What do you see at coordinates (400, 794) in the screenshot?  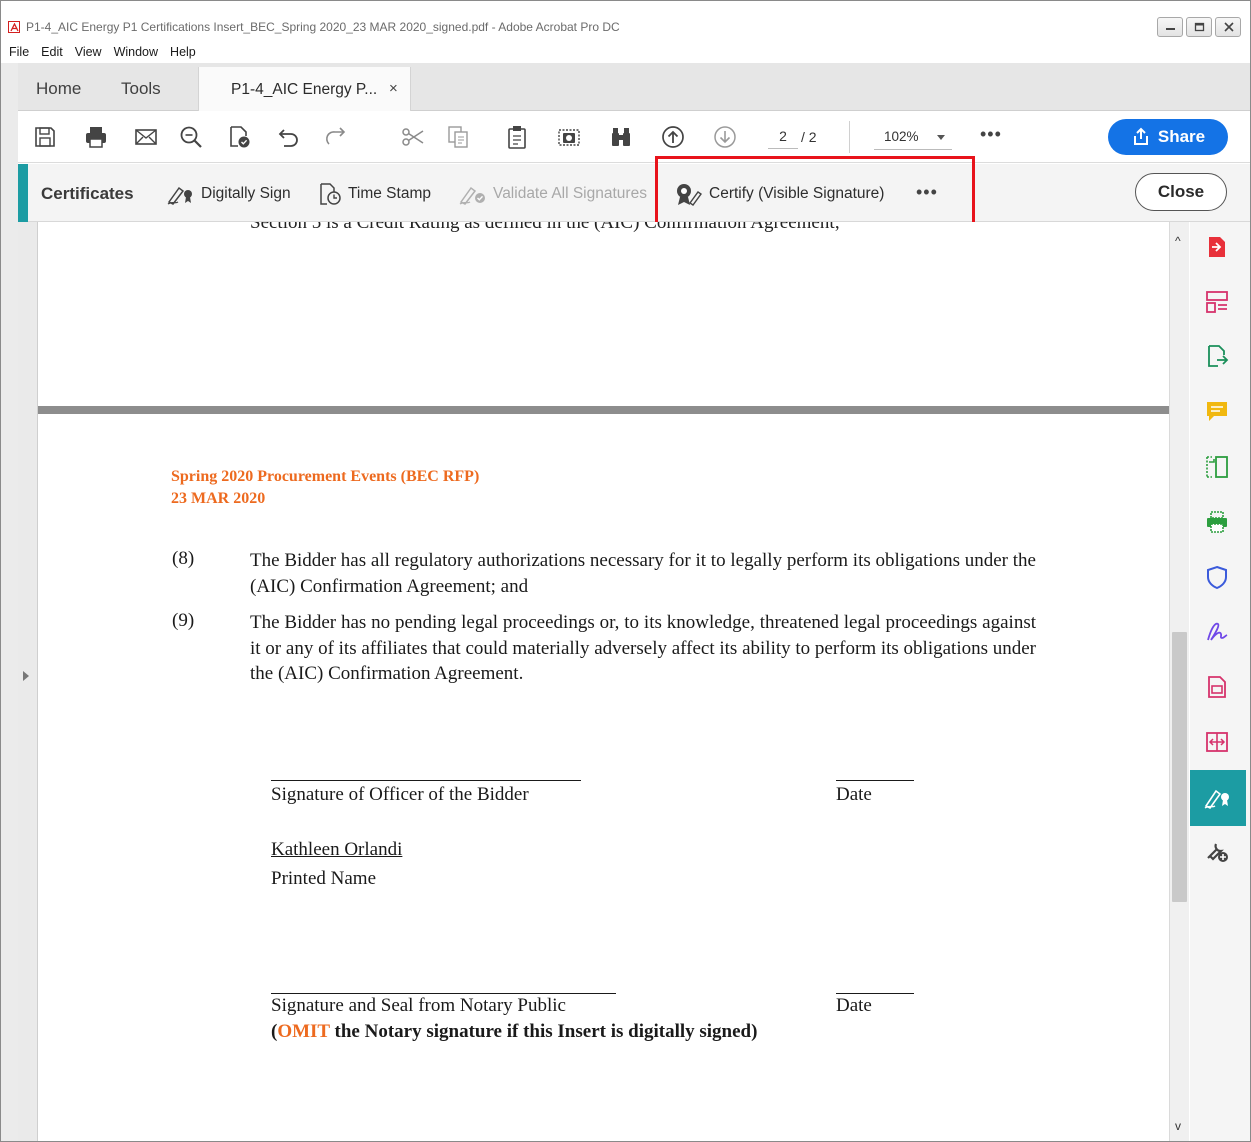 I see `officer-signature-label: Signature of Officer of the Bidder` at bounding box center [400, 794].